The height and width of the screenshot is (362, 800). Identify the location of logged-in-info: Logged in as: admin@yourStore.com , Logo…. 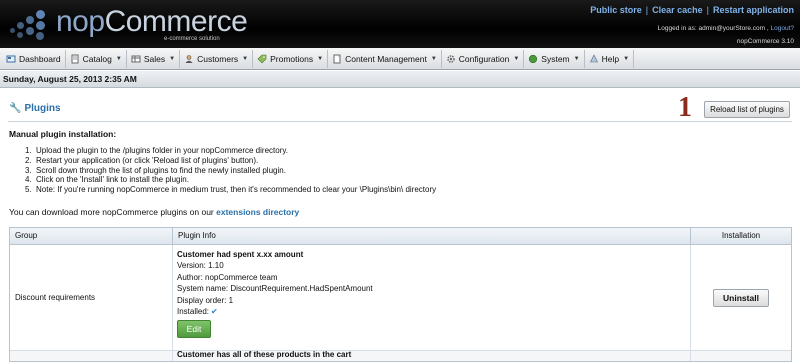
(726, 28).